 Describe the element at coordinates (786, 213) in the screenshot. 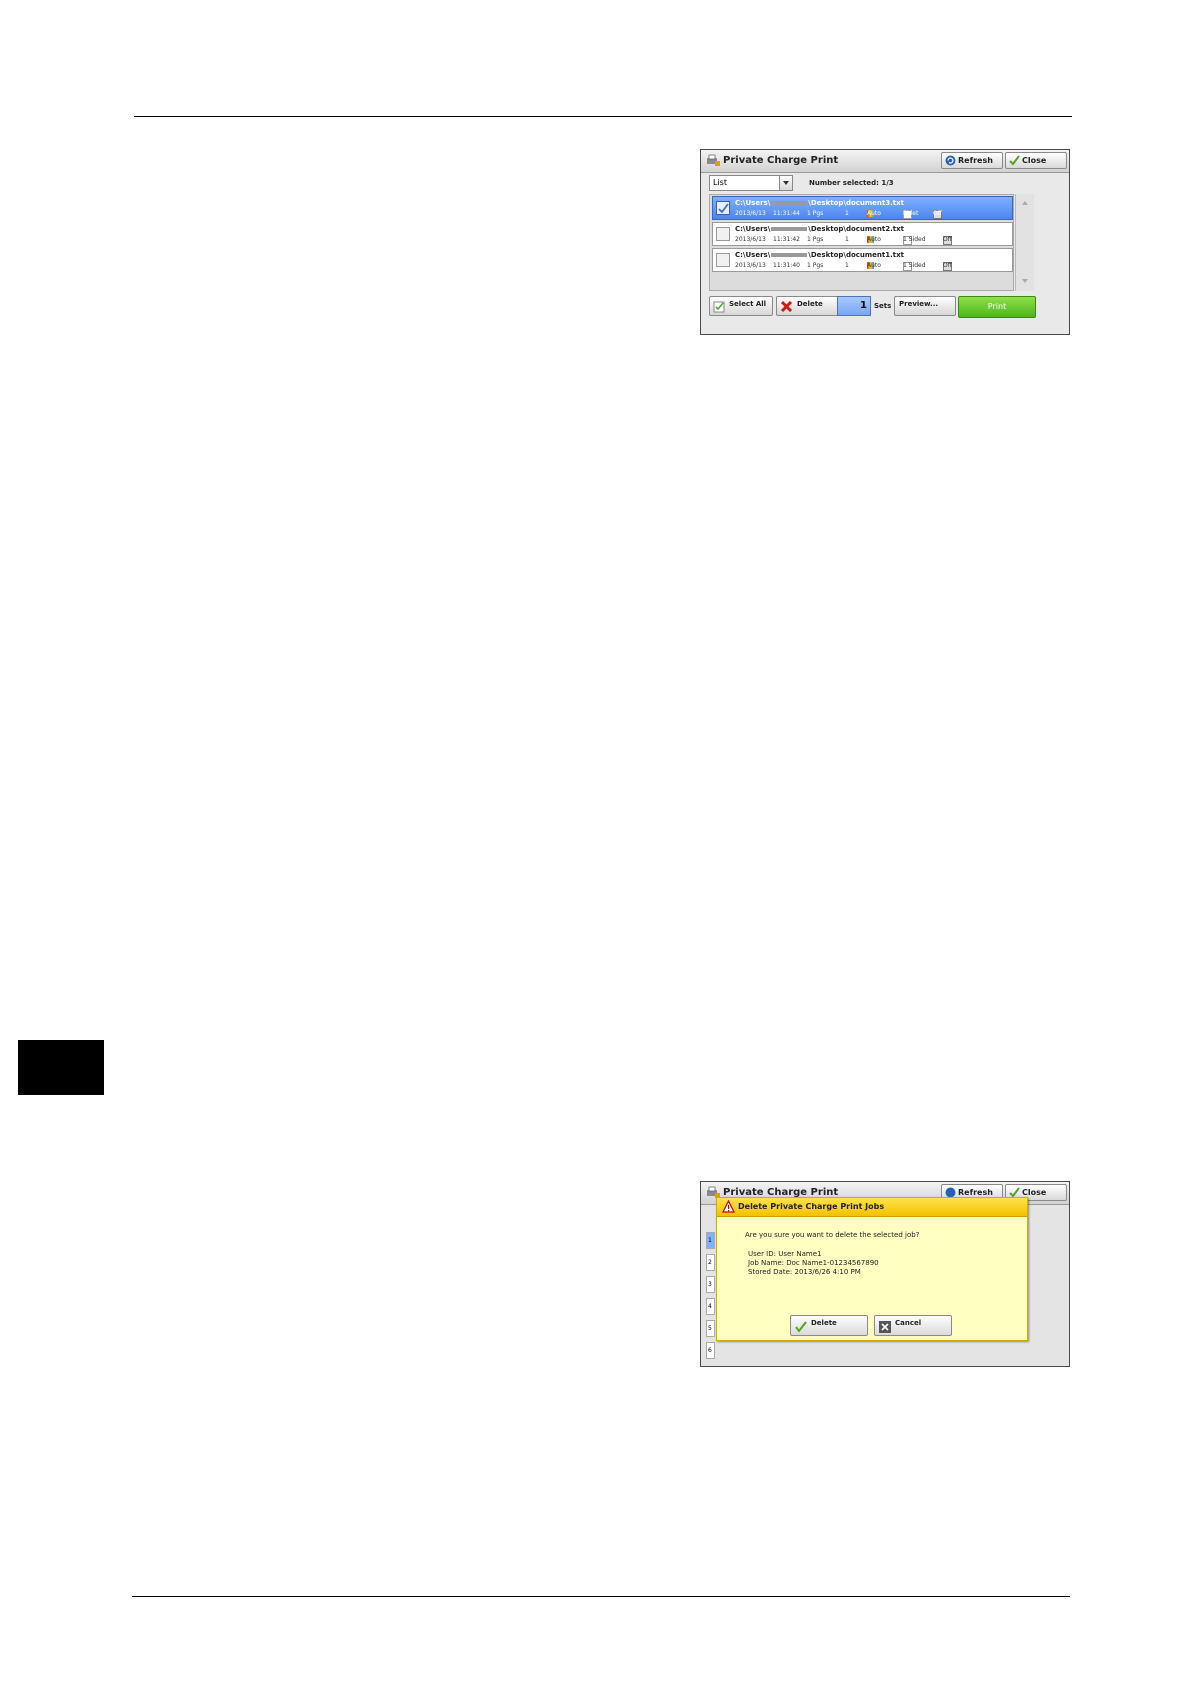

I see `job-time: 11:31:44` at that location.